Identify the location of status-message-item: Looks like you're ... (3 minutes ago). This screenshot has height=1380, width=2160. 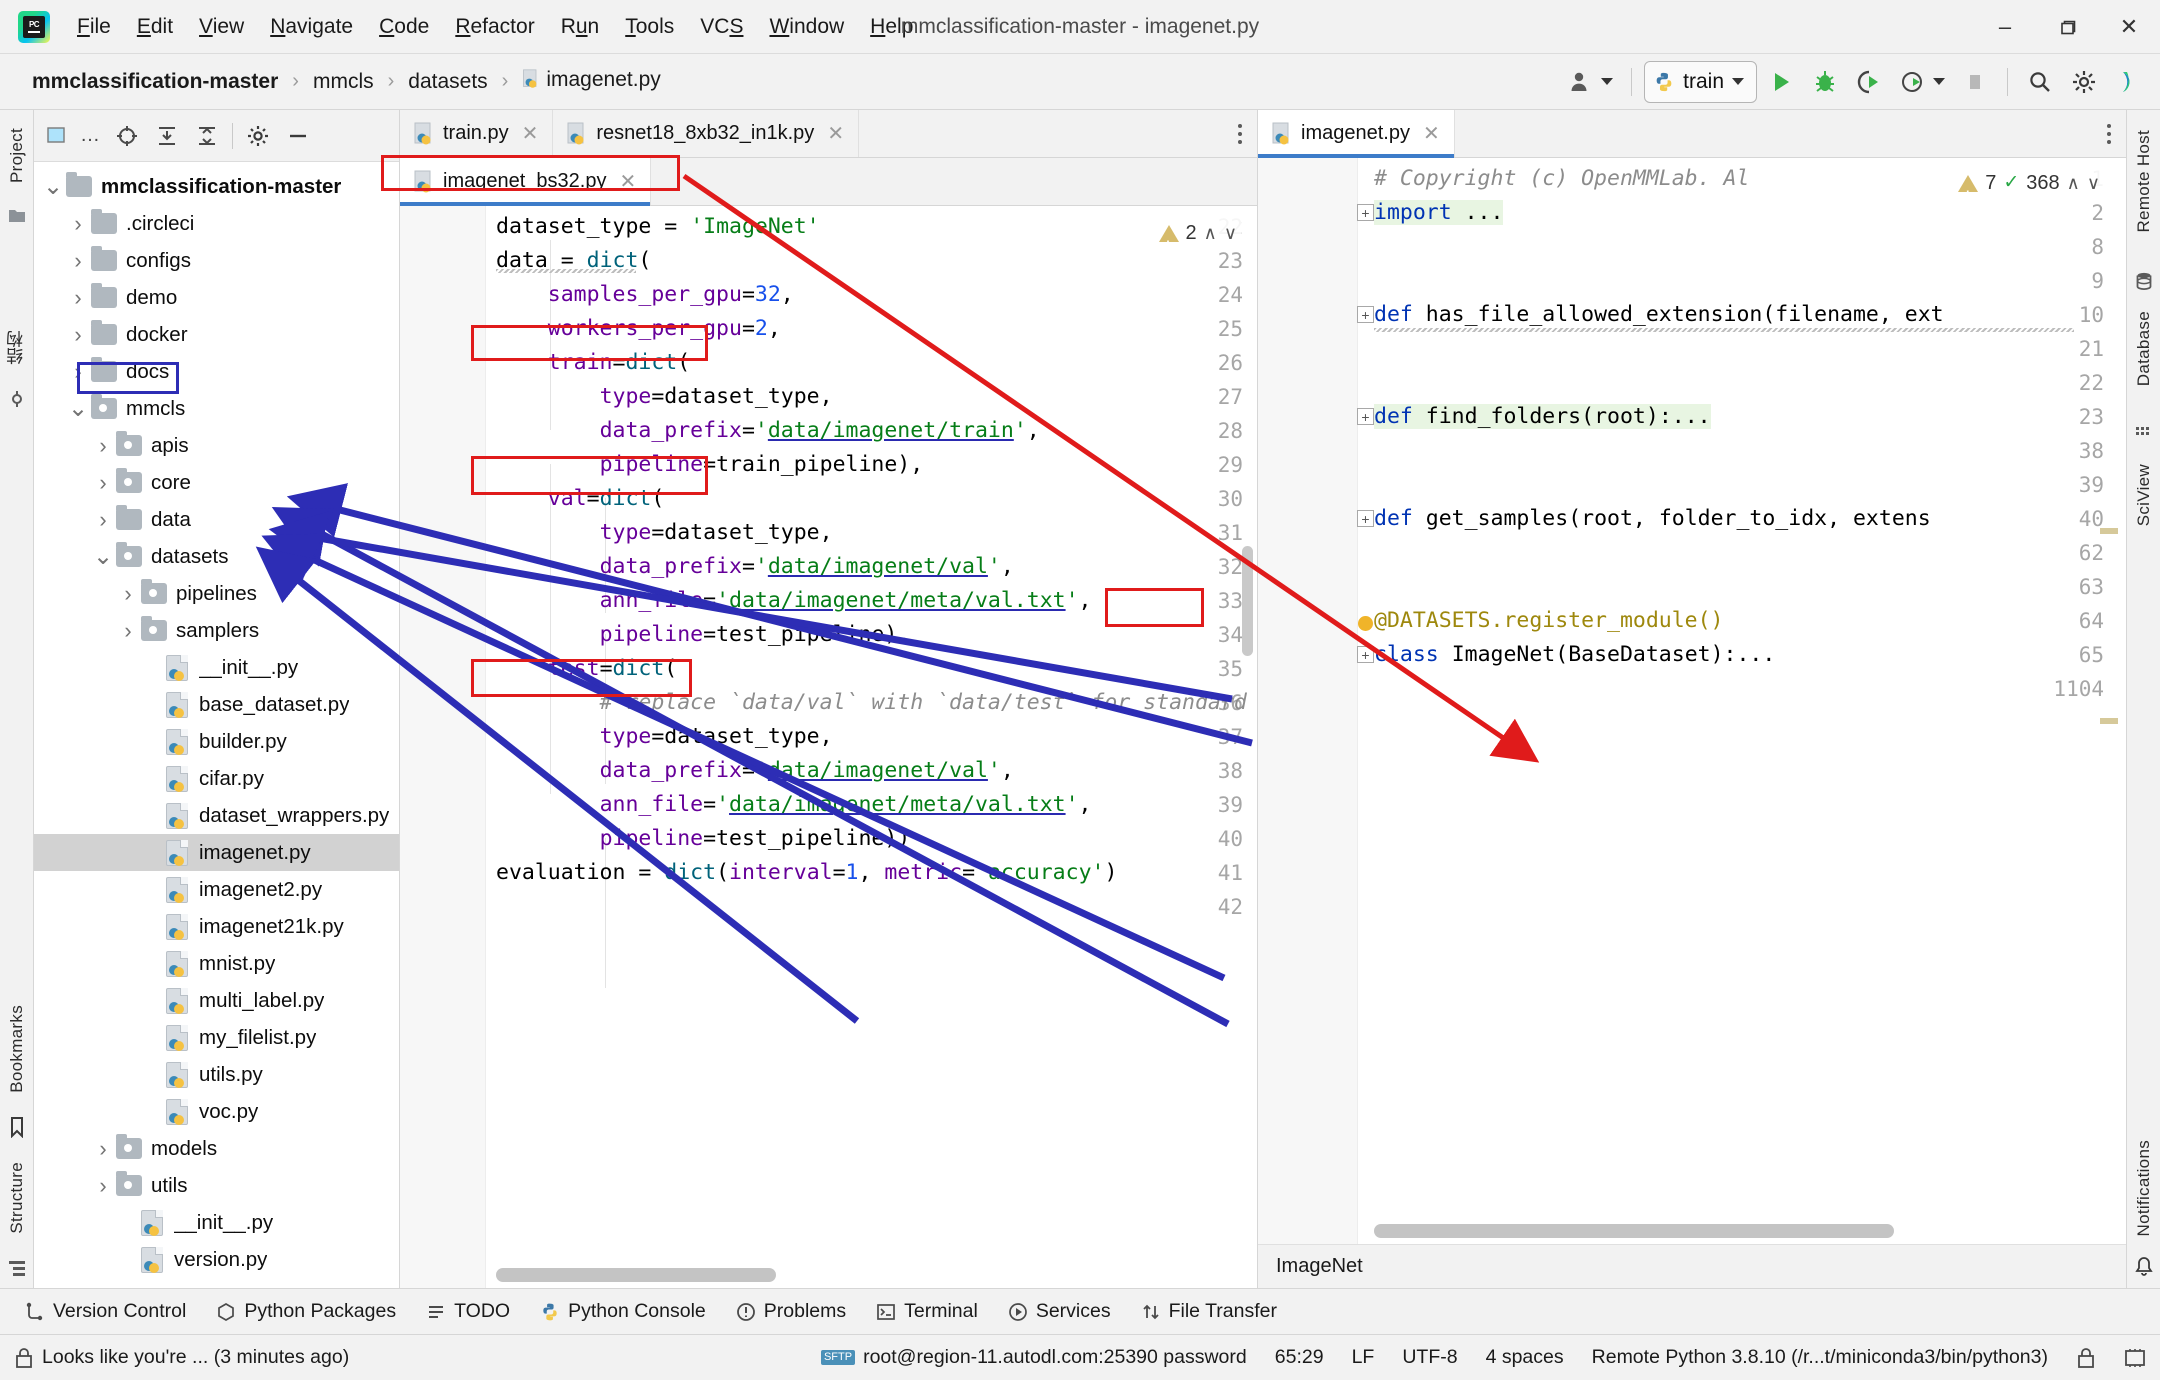
(181, 1357).